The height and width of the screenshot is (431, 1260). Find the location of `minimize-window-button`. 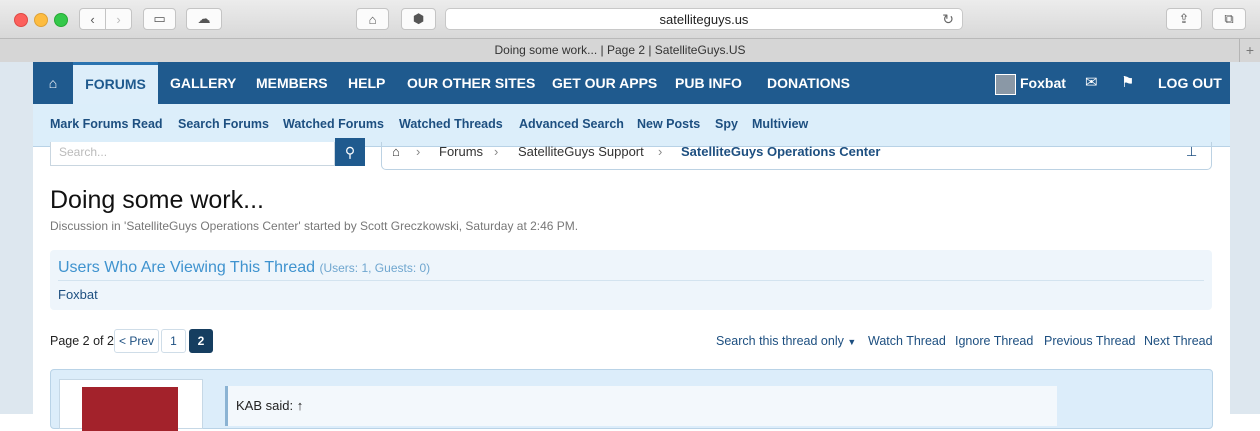

minimize-window-button is located at coordinates (41, 20).